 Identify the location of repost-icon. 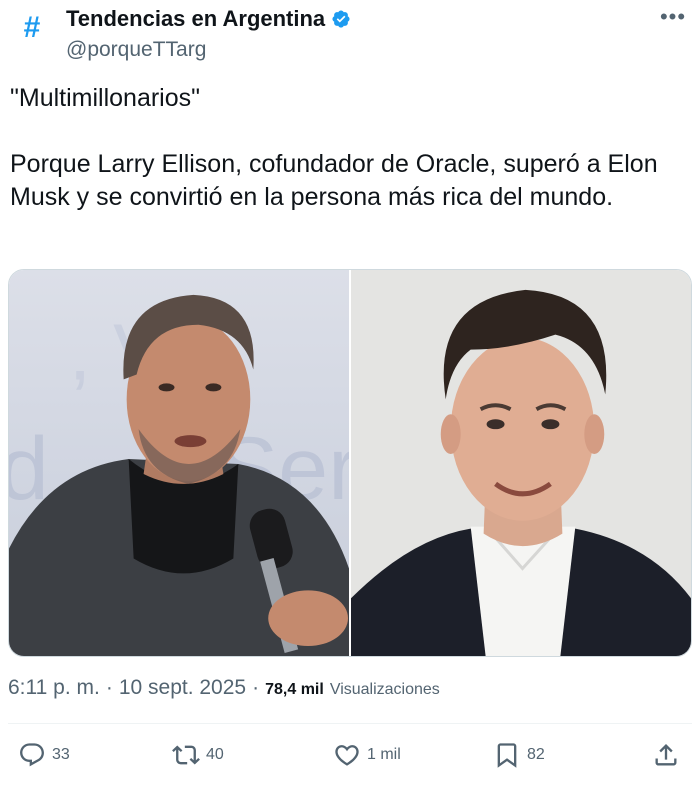
(186, 755).